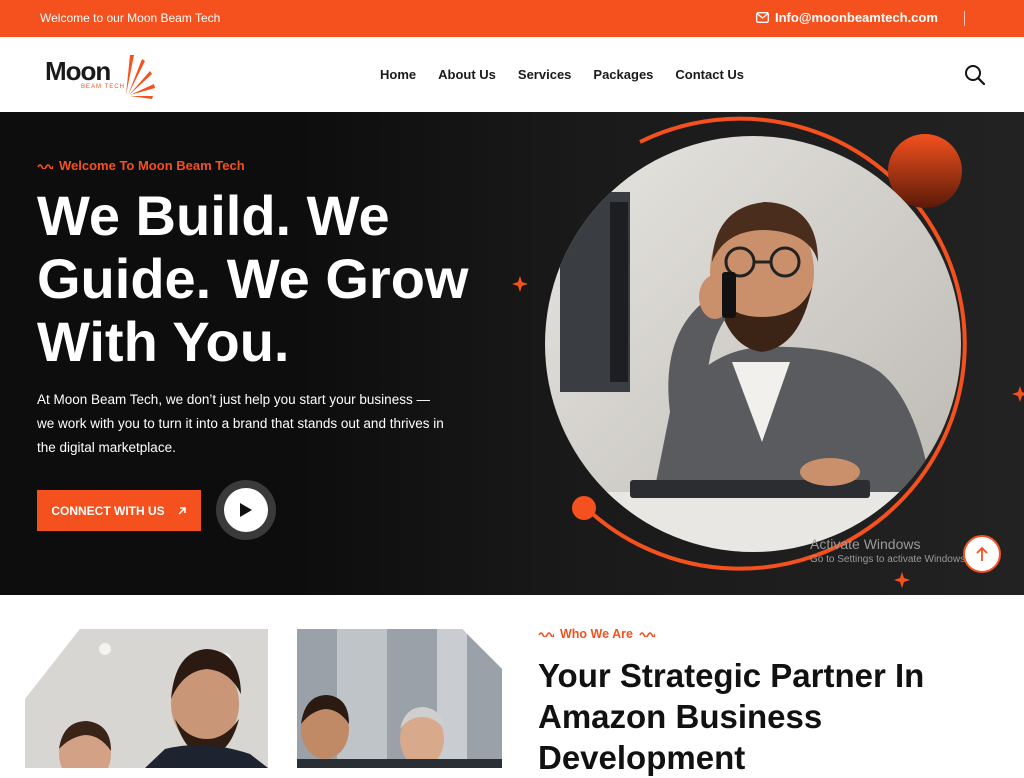 This screenshot has height=778, width=1024. What do you see at coordinates (140, 77) in the screenshot?
I see `logo-burst-icon` at bounding box center [140, 77].